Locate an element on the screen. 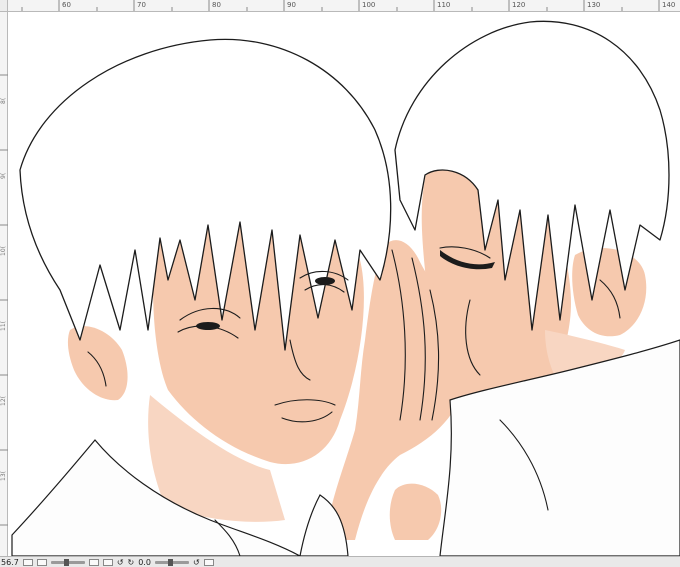 The width and height of the screenshot is (680, 567). ruler-label: 13( is located at coordinates (3, 476).